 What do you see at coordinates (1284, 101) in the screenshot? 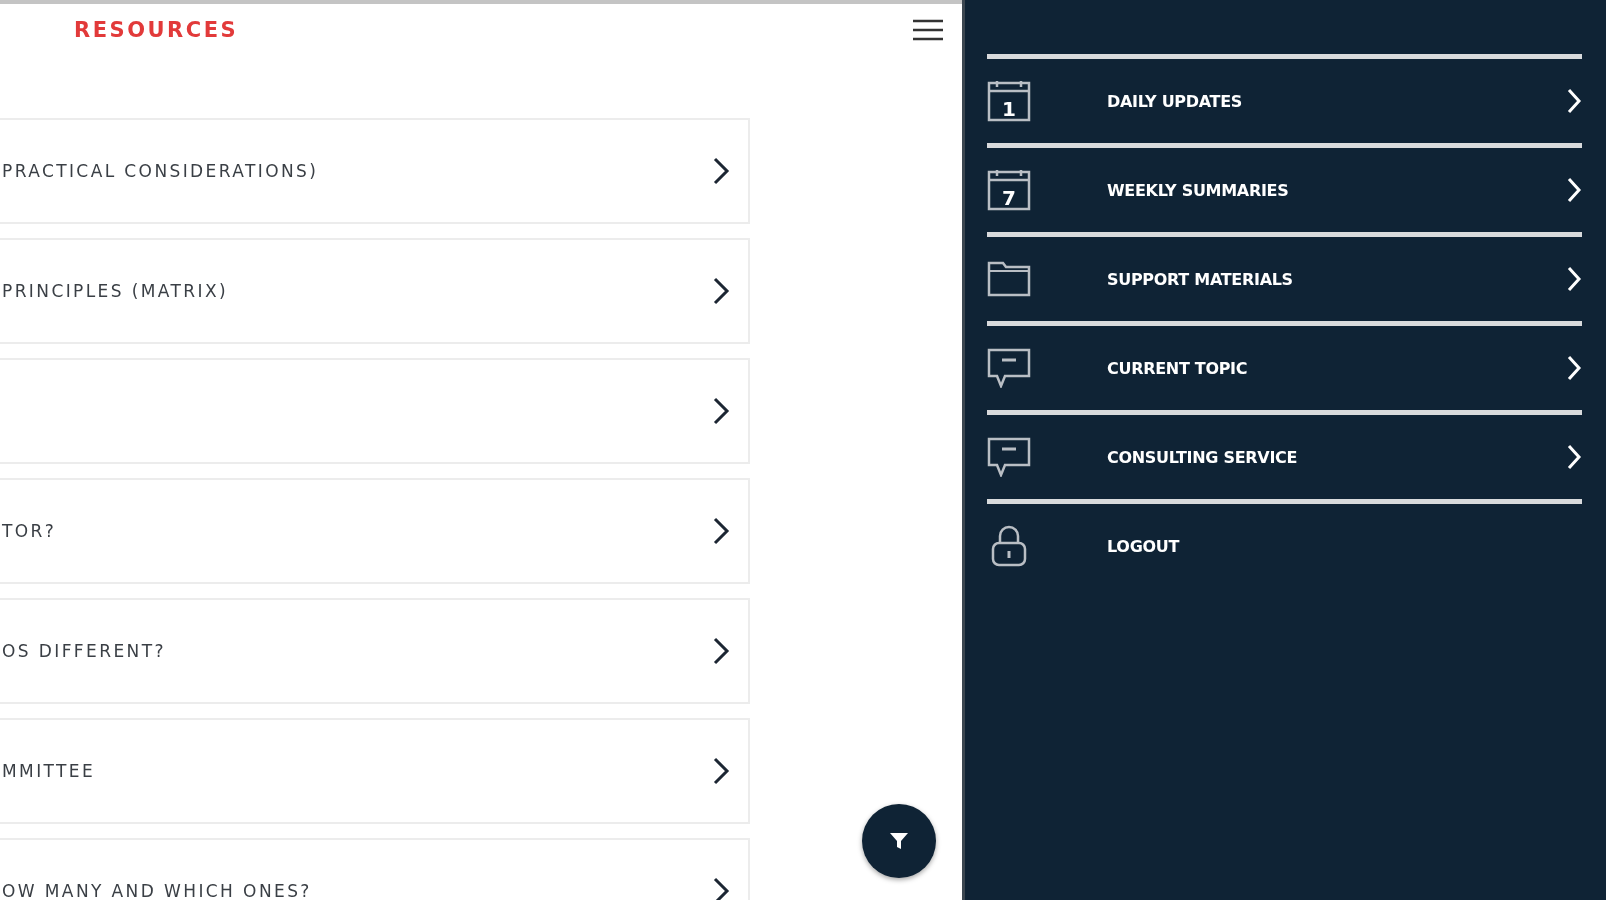
I see `menu-item: 1 DAILY UPDATES` at bounding box center [1284, 101].